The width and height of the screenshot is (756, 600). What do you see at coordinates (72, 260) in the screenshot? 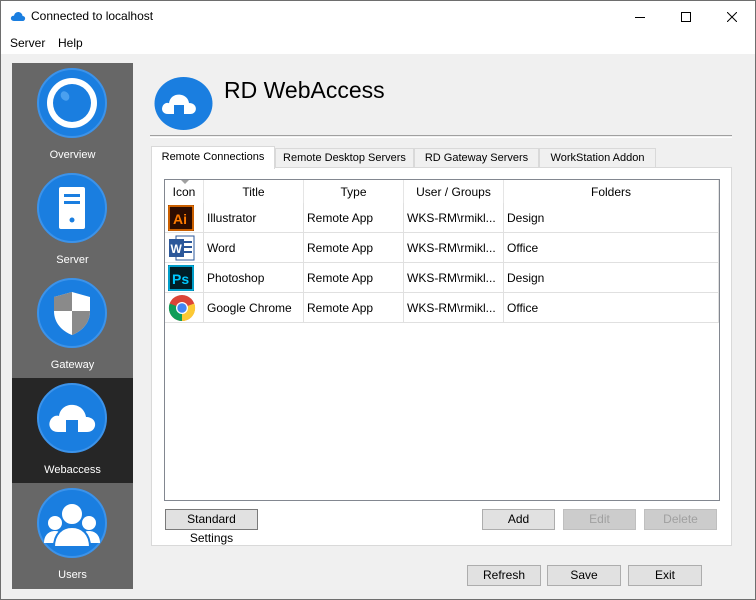
I see `sidebar-item-label: Server` at bounding box center [72, 260].